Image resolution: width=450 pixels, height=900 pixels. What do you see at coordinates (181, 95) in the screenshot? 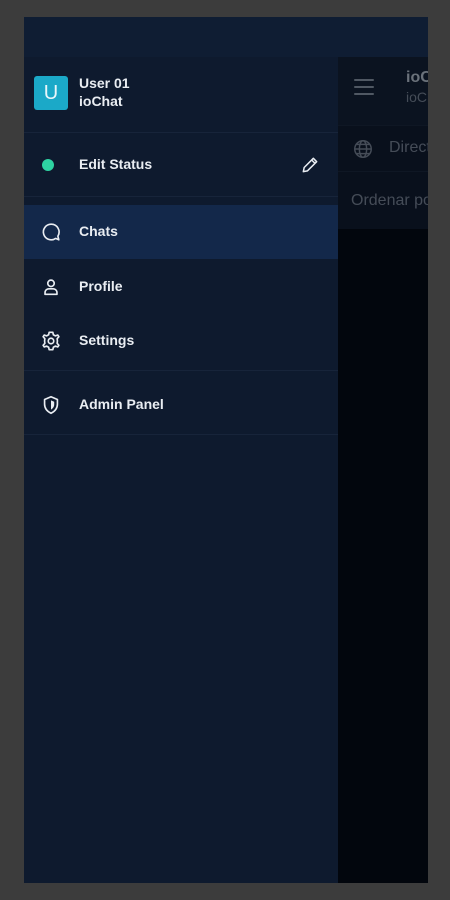
I see `drawer-header: U User 01 ioChat` at bounding box center [181, 95].